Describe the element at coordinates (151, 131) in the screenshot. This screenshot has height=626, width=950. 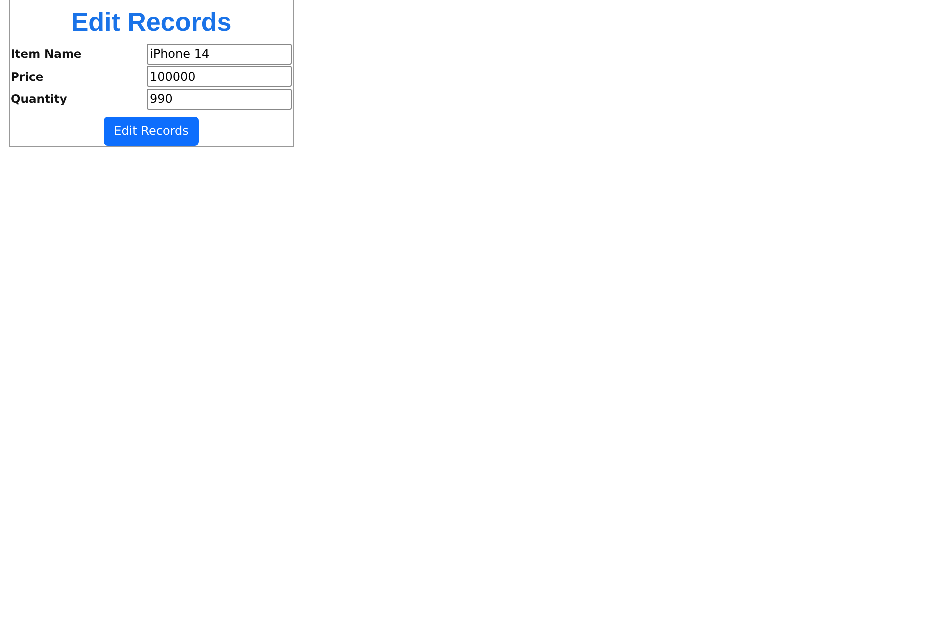
I see `submit-button: Edit Records` at that location.